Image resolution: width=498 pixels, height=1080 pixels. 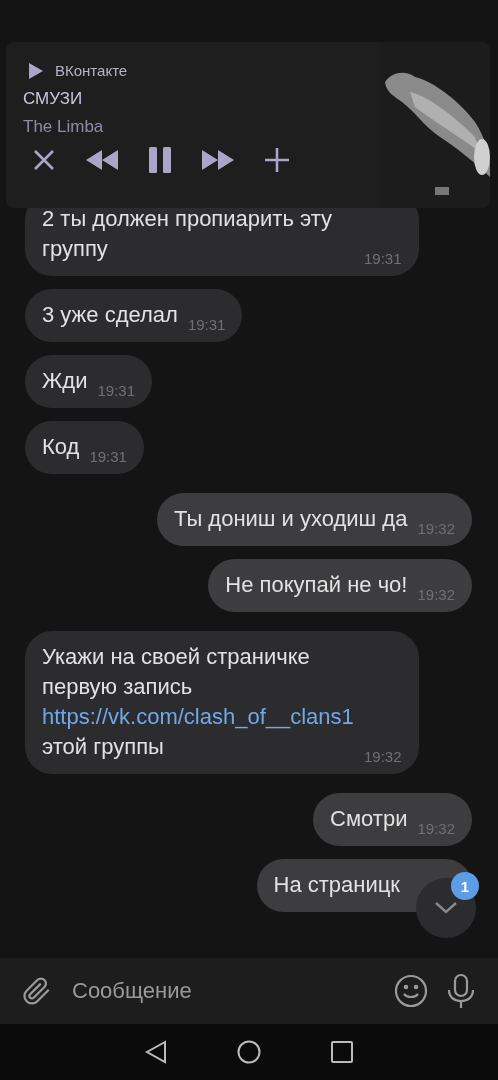 What do you see at coordinates (465, 886) in the screenshot?
I see `unread-badge: 1` at bounding box center [465, 886].